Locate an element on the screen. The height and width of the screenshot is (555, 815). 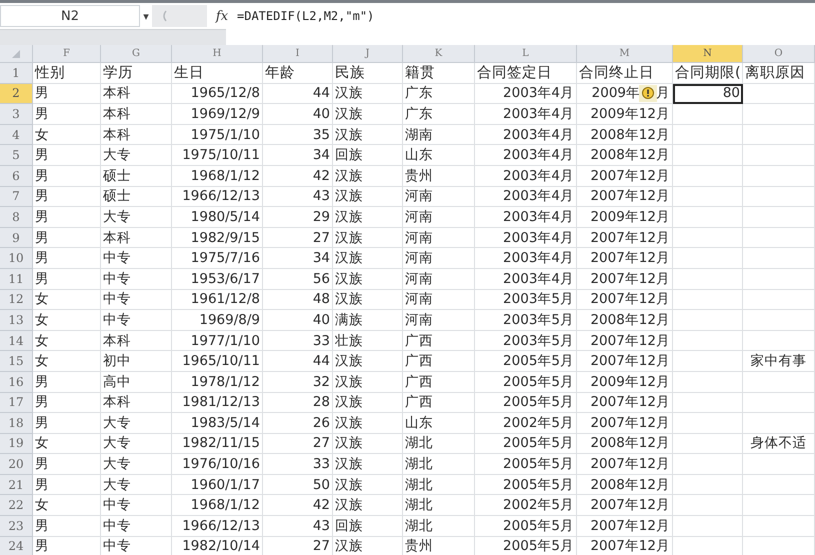
row-header: 10 is located at coordinates (16, 258).